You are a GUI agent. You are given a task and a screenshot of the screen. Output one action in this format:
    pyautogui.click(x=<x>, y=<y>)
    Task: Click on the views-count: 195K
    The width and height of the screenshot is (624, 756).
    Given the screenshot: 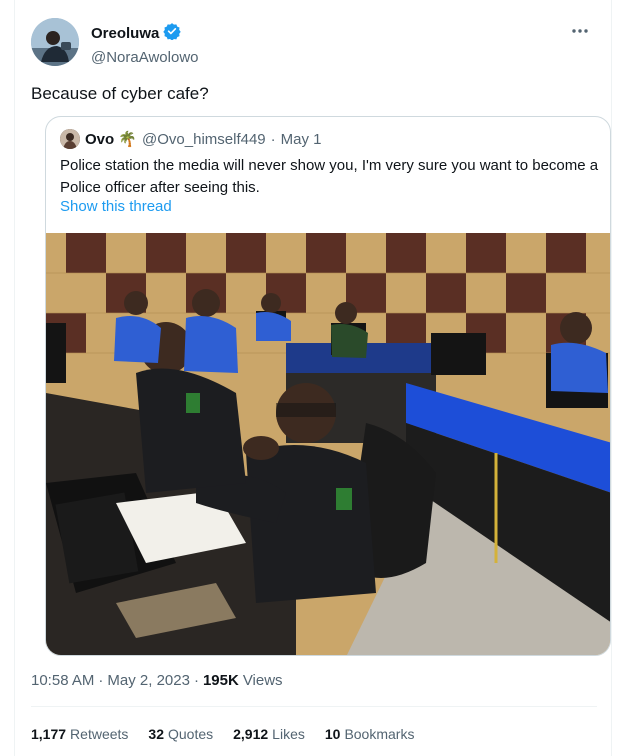 What is the action you would take?
    pyautogui.click(x=220, y=680)
    